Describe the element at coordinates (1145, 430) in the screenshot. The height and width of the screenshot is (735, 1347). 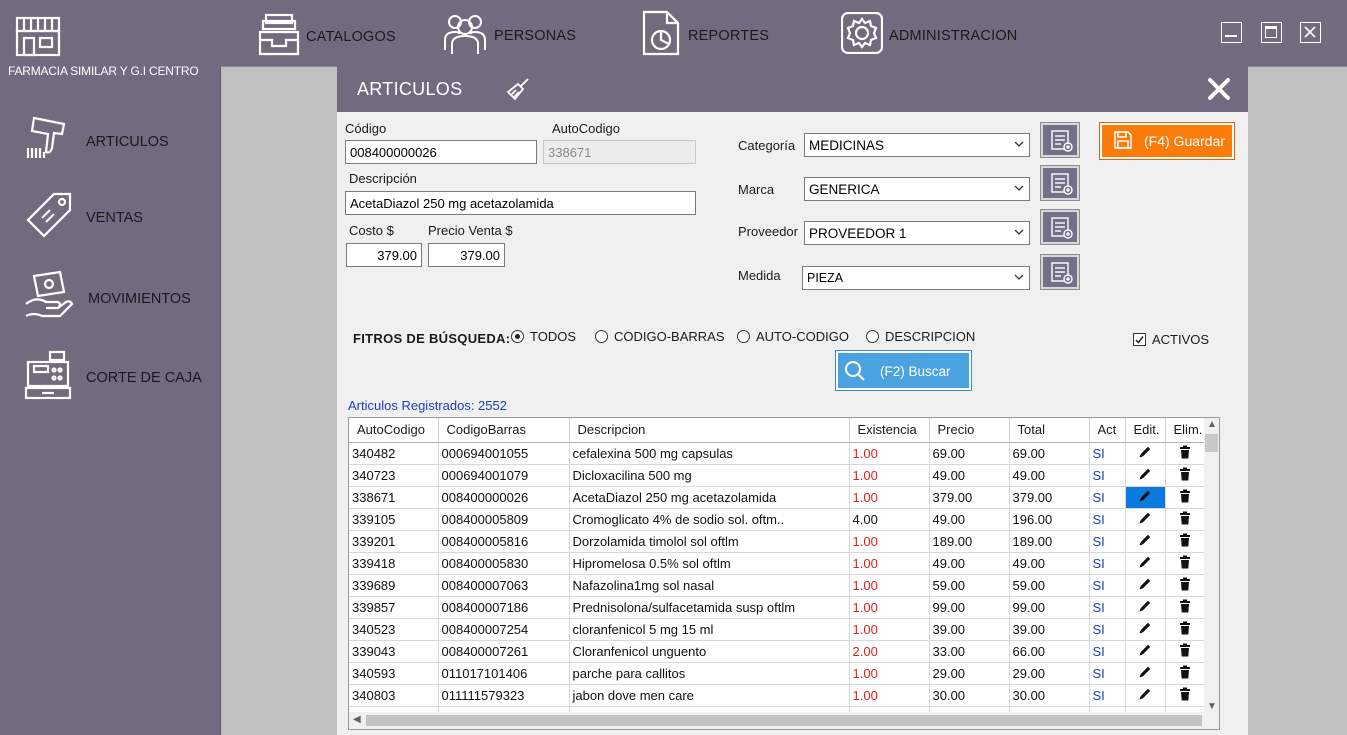
I see `col-edit: Edit.` at that location.